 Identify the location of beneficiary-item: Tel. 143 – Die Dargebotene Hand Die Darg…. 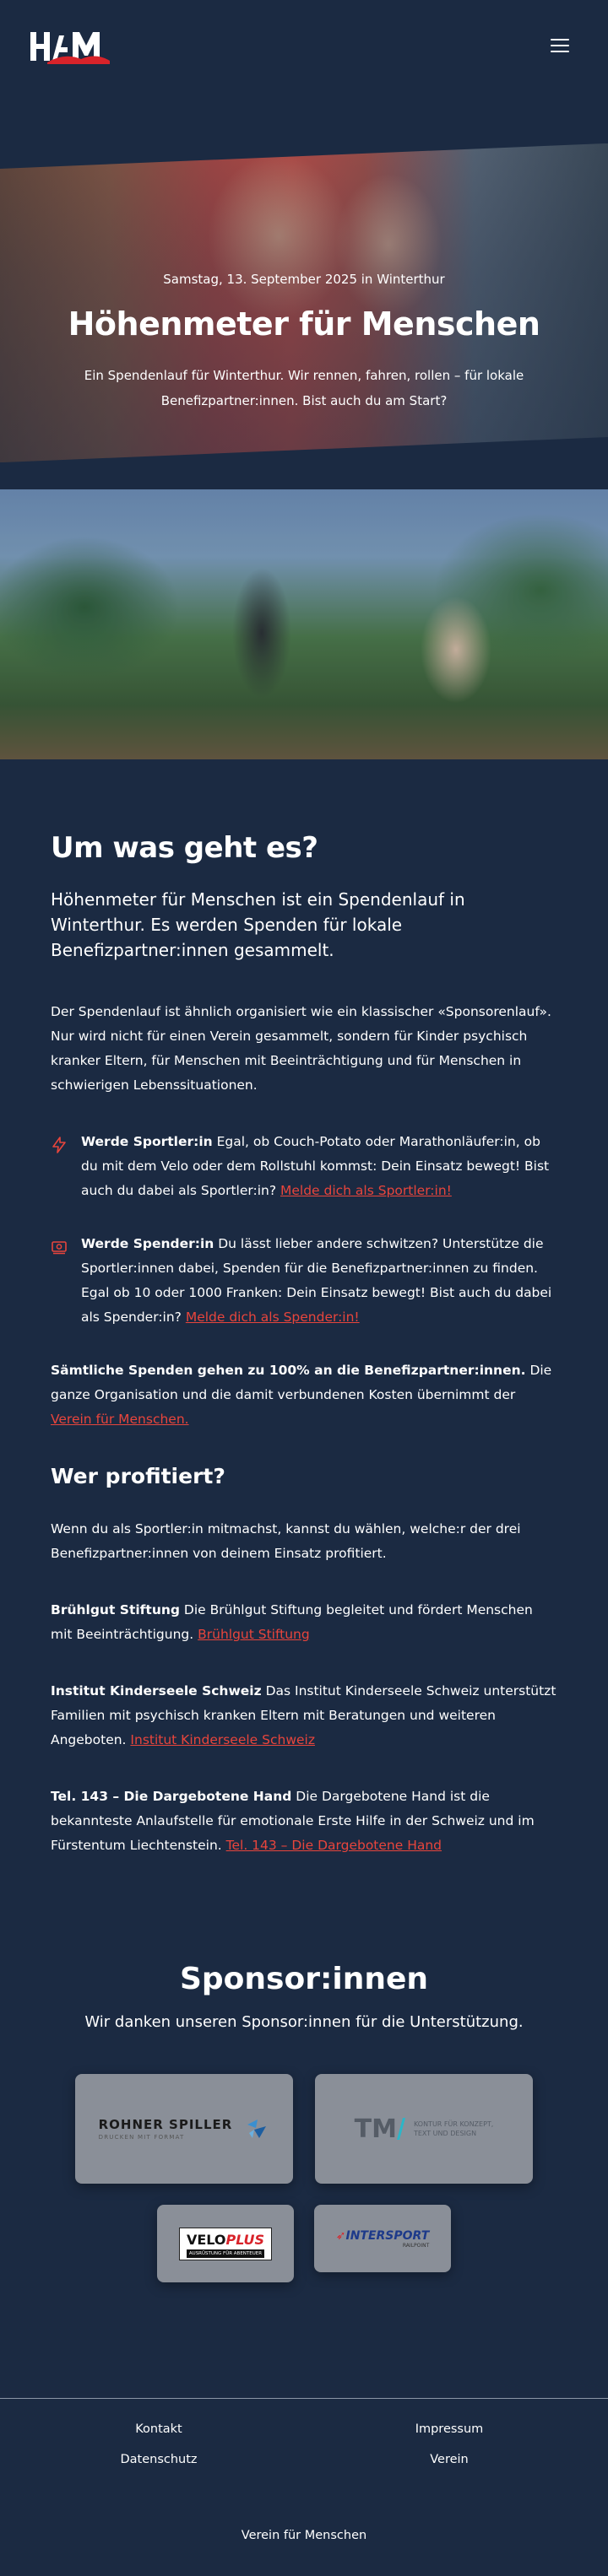
(304, 1821).